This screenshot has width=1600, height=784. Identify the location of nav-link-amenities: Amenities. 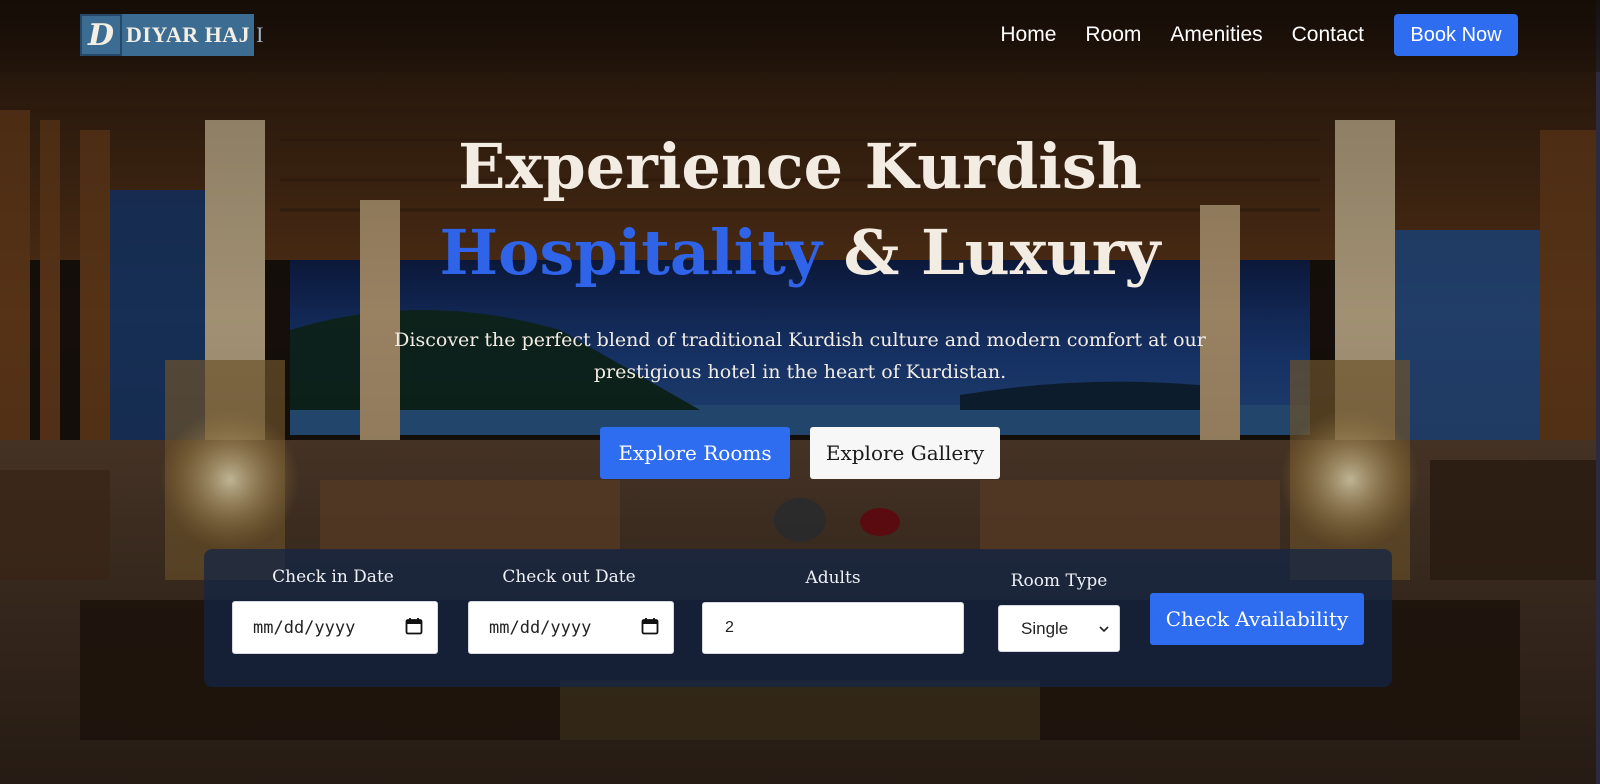
(1216, 35).